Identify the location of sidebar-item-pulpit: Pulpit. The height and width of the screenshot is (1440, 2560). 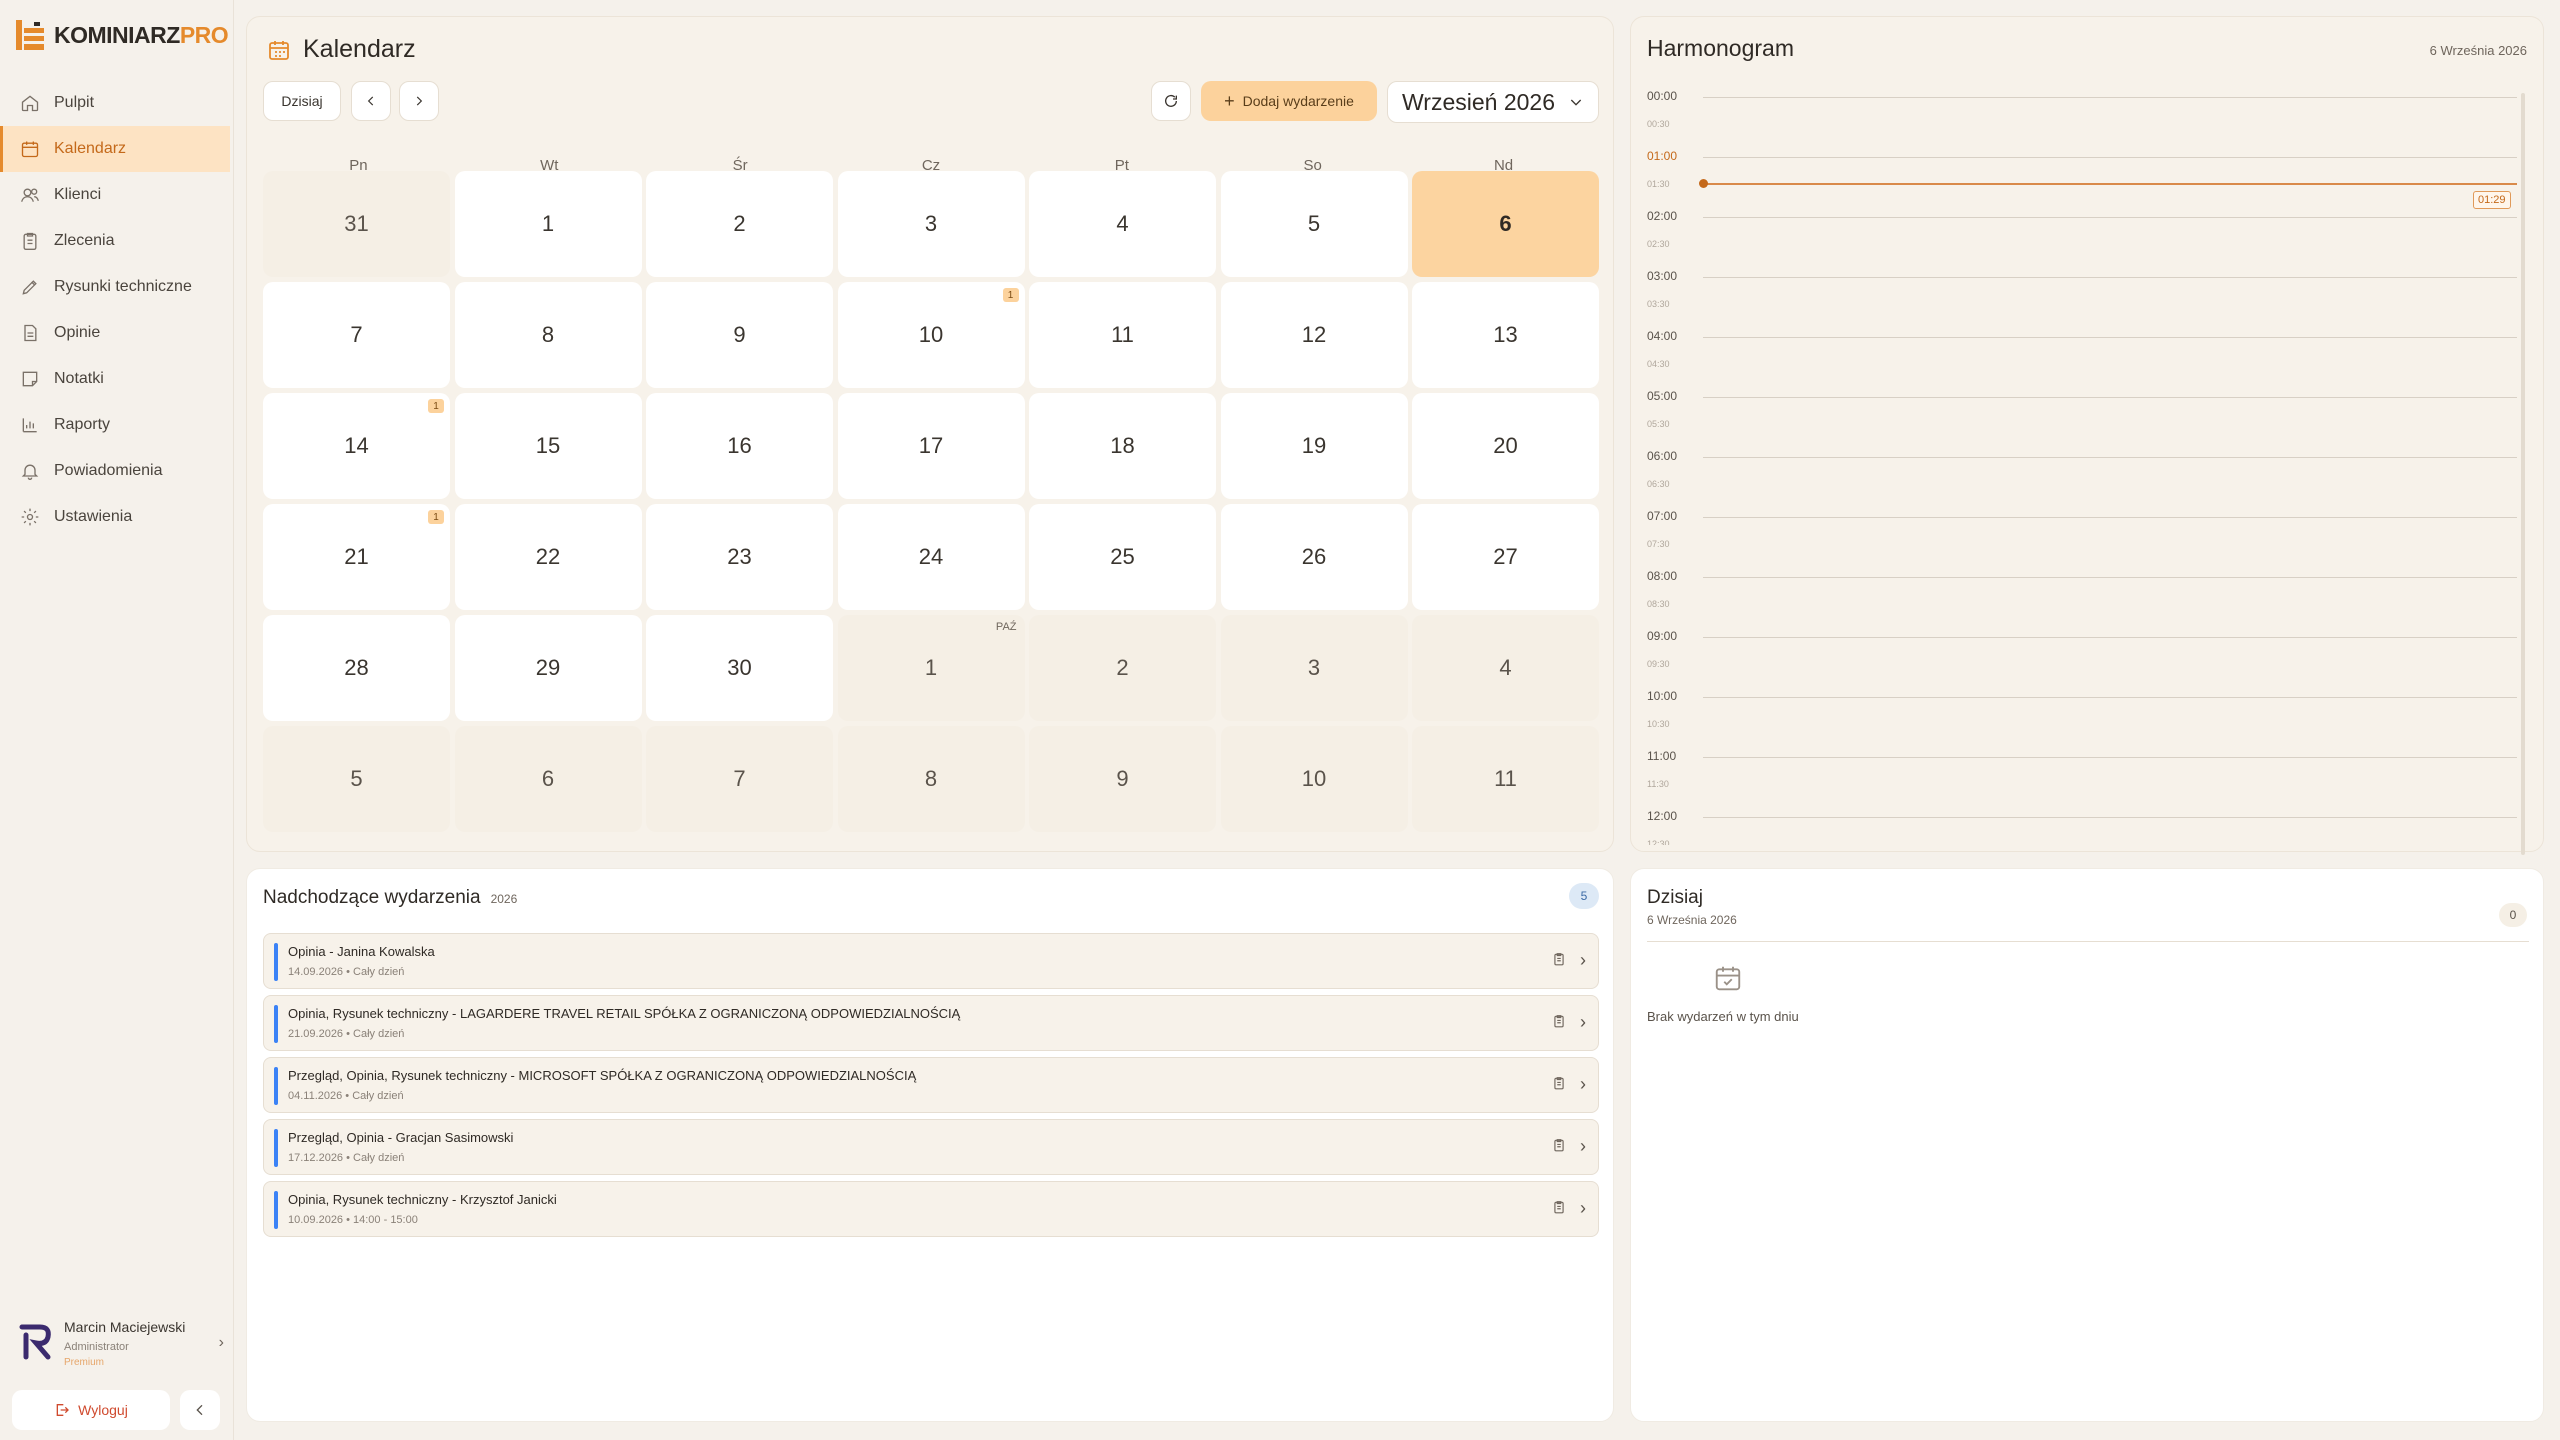
(115, 103).